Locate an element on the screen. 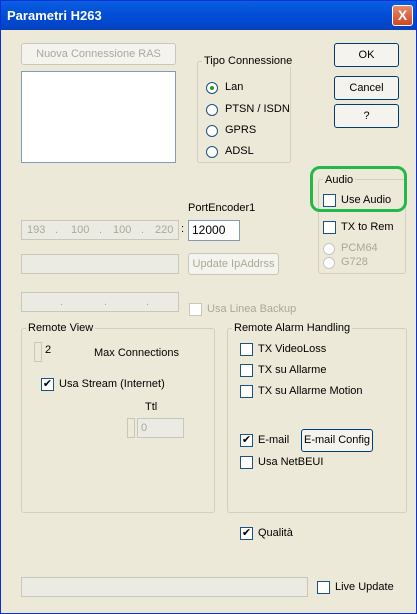 This screenshot has width=417, height=614. qualita-label: Qualità is located at coordinates (275, 533).